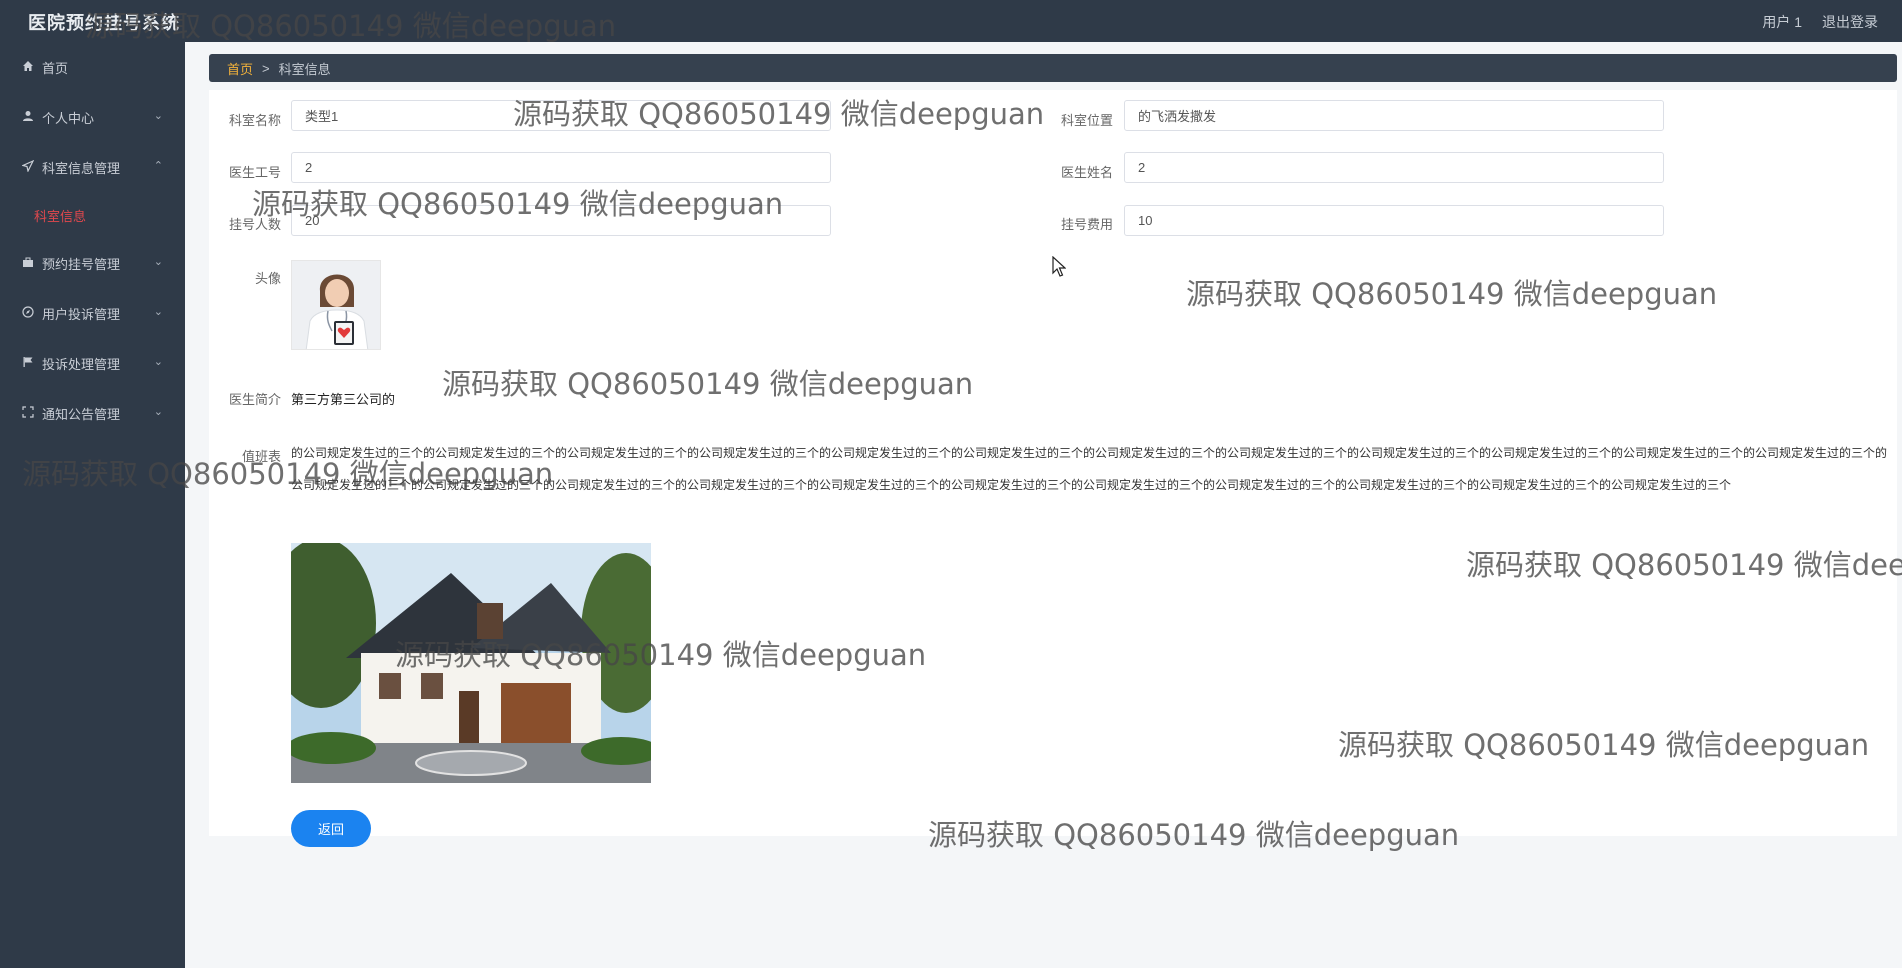 The image size is (1902, 968). What do you see at coordinates (1394, 167) in the screenshot?
I see `doctor-name-field: 2` at bounding box center [1394, 167].